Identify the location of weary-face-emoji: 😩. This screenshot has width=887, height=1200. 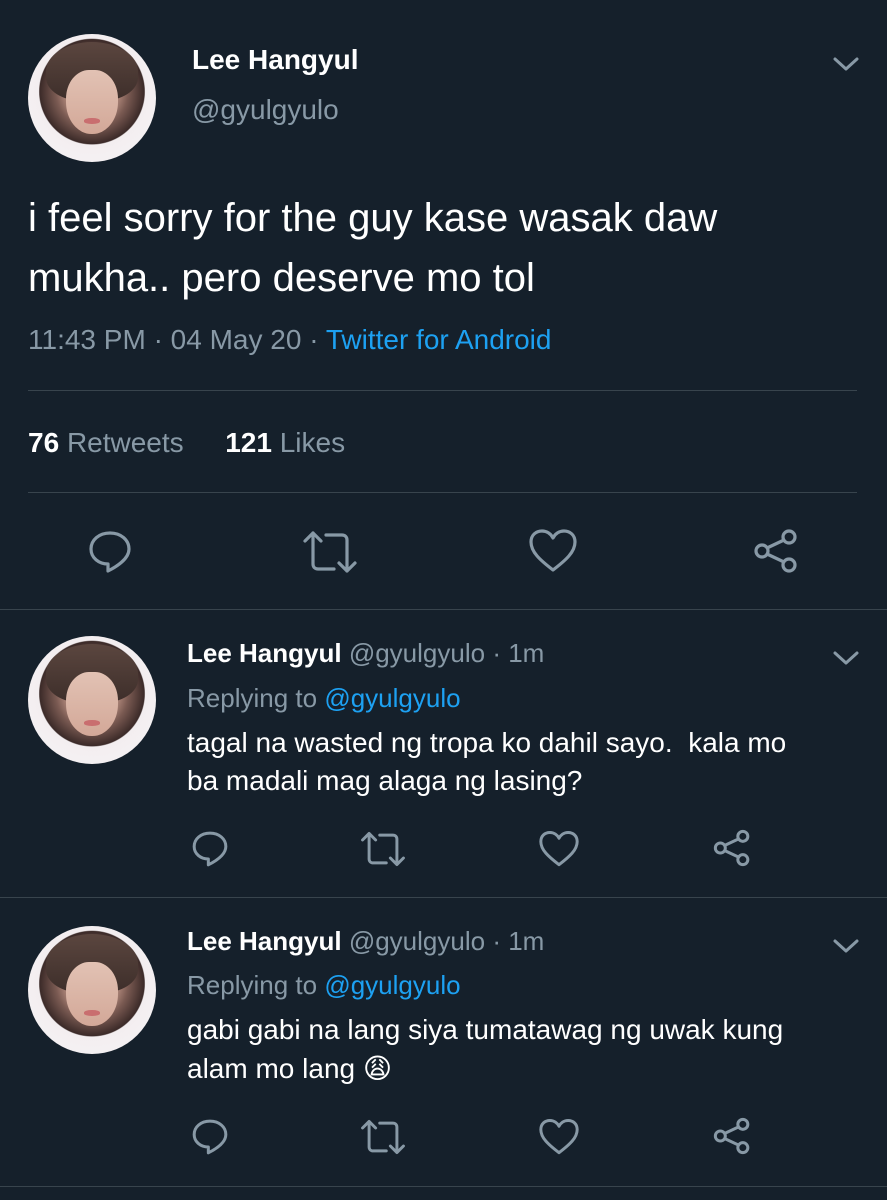
(377, 1068).